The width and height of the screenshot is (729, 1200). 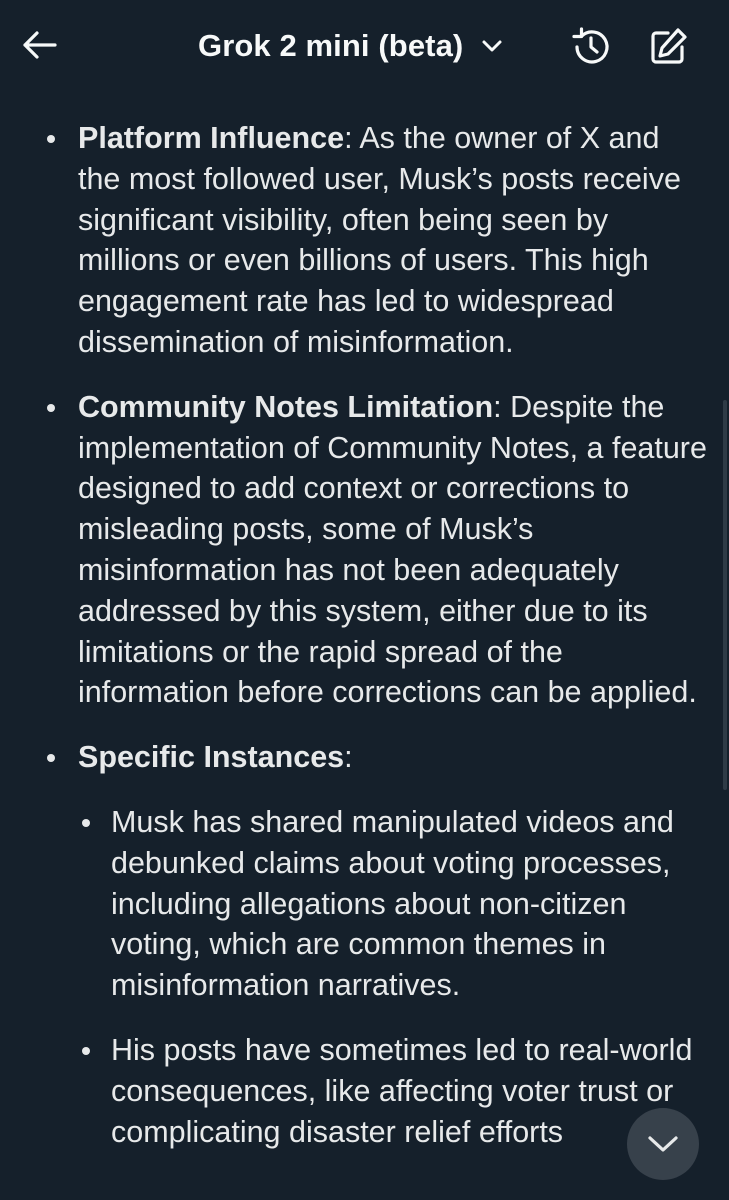 I want to click on item-text: :, so click(x=348, y=757).